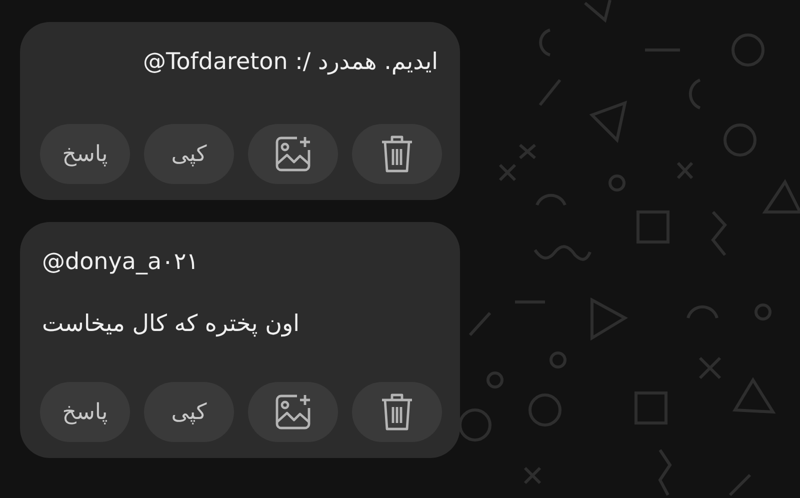 This screenshot has height=498, width=800. What do you see at coordinates (171, 324) in the screenshot?
I see `message-text: اون پختره که کال میخاست` at bounding box center [171, 324].